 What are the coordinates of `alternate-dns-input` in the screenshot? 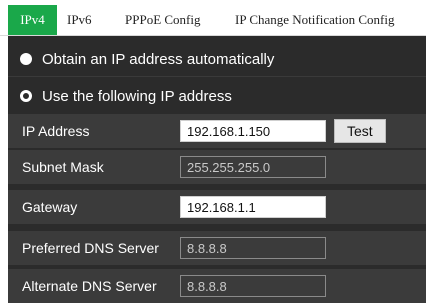 It's located at (253, 286).